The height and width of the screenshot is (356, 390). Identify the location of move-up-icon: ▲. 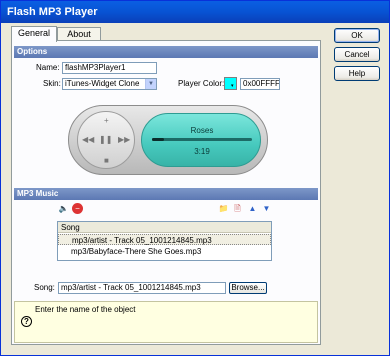
(252, 208).